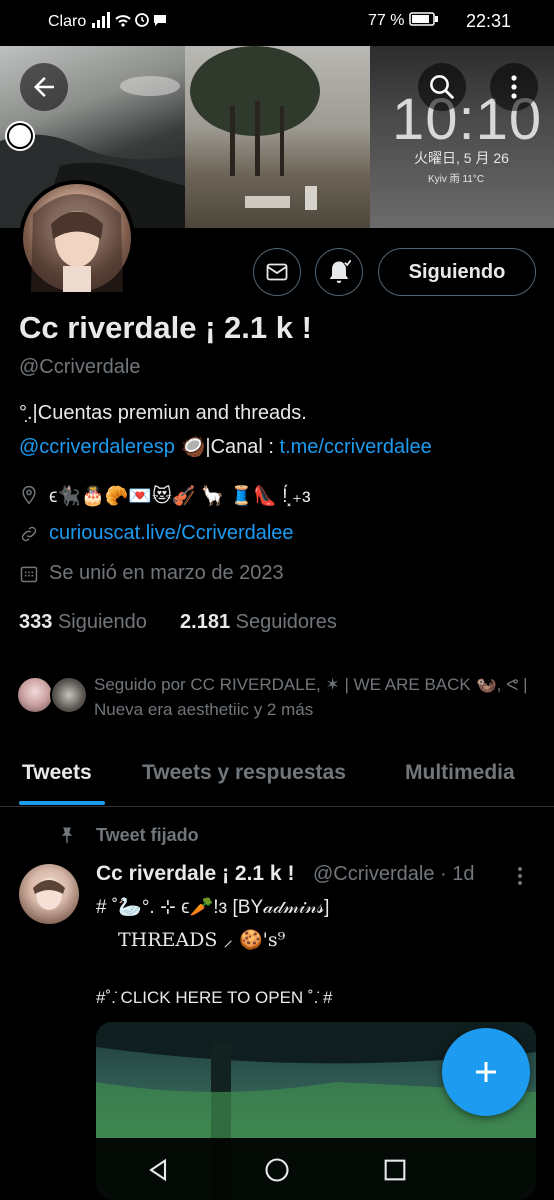  What do you see at coordinates (277, 137) in the screenshot?
I see `banner-panel-trees` at bounding box center [277, 137].